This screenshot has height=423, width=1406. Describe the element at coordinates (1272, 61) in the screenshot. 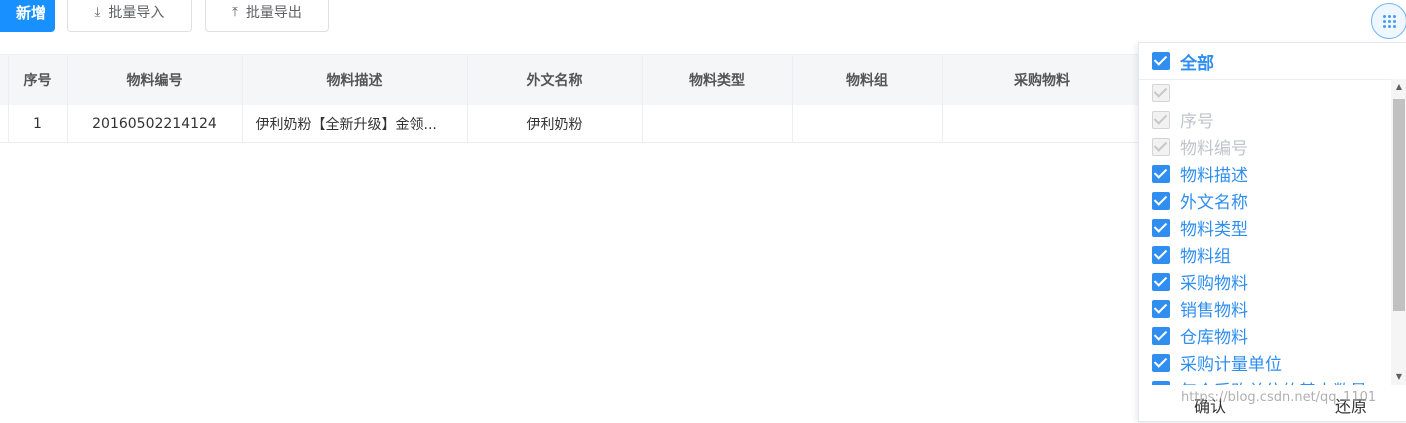

I see `select-all-row: 全部` at that location.